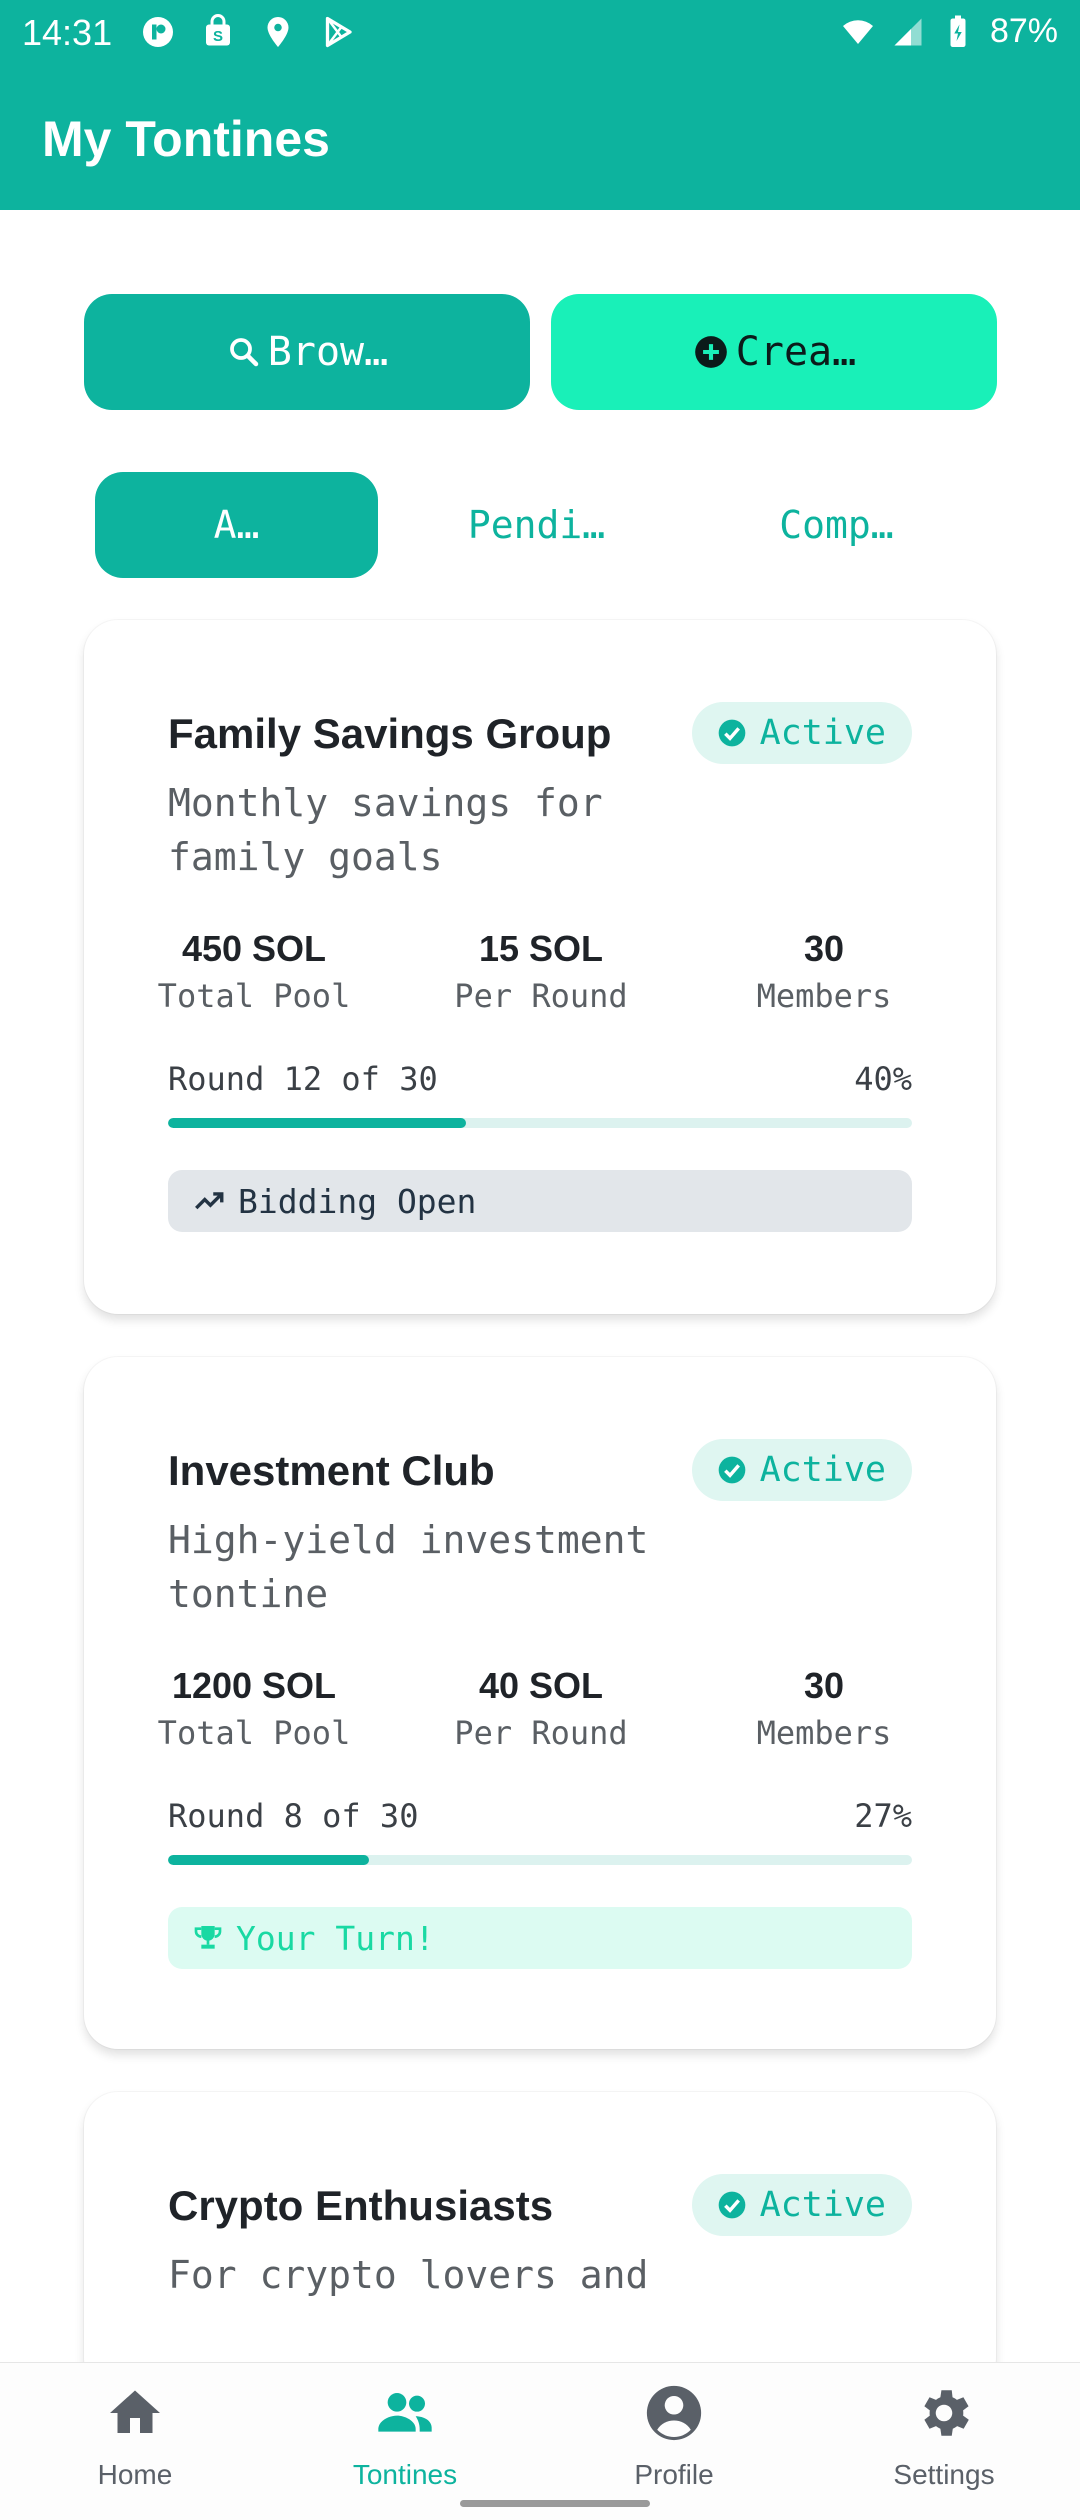 This screenshot has height=2520, width=1080. Describe the element at coordinates (540, 34) in the screenshot. I see `status-bar: 14:31 S 87%` at that location.